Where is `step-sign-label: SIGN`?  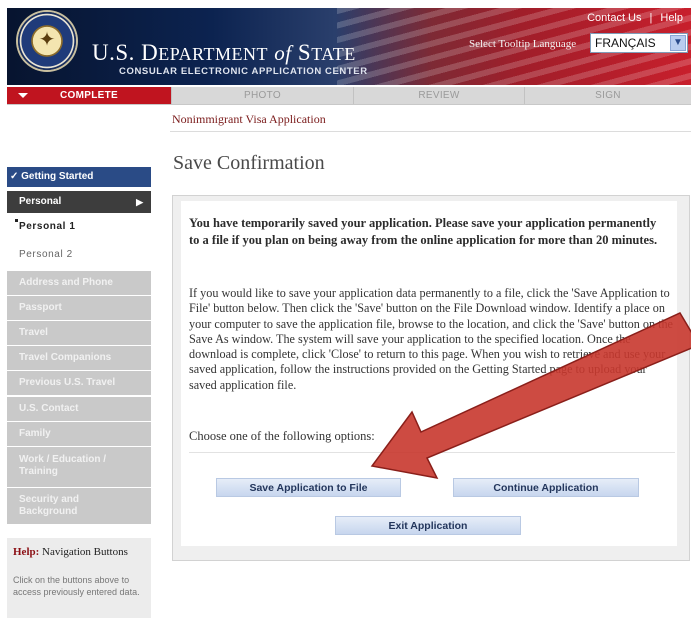 step-sign-label: SIGN is located at coordinates (608, 95).